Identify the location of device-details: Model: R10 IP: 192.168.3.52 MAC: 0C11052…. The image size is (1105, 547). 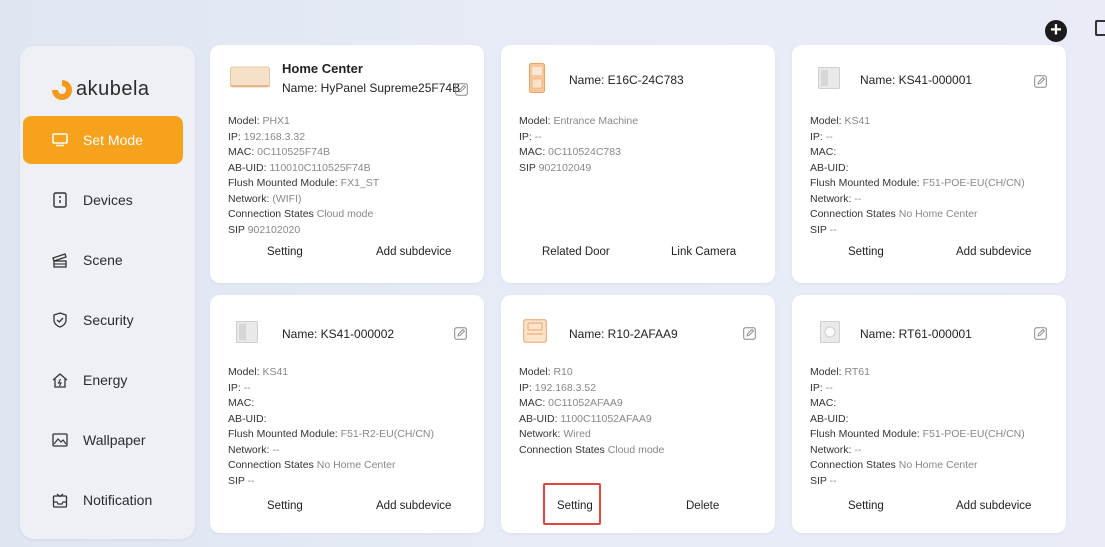
(592, 411).